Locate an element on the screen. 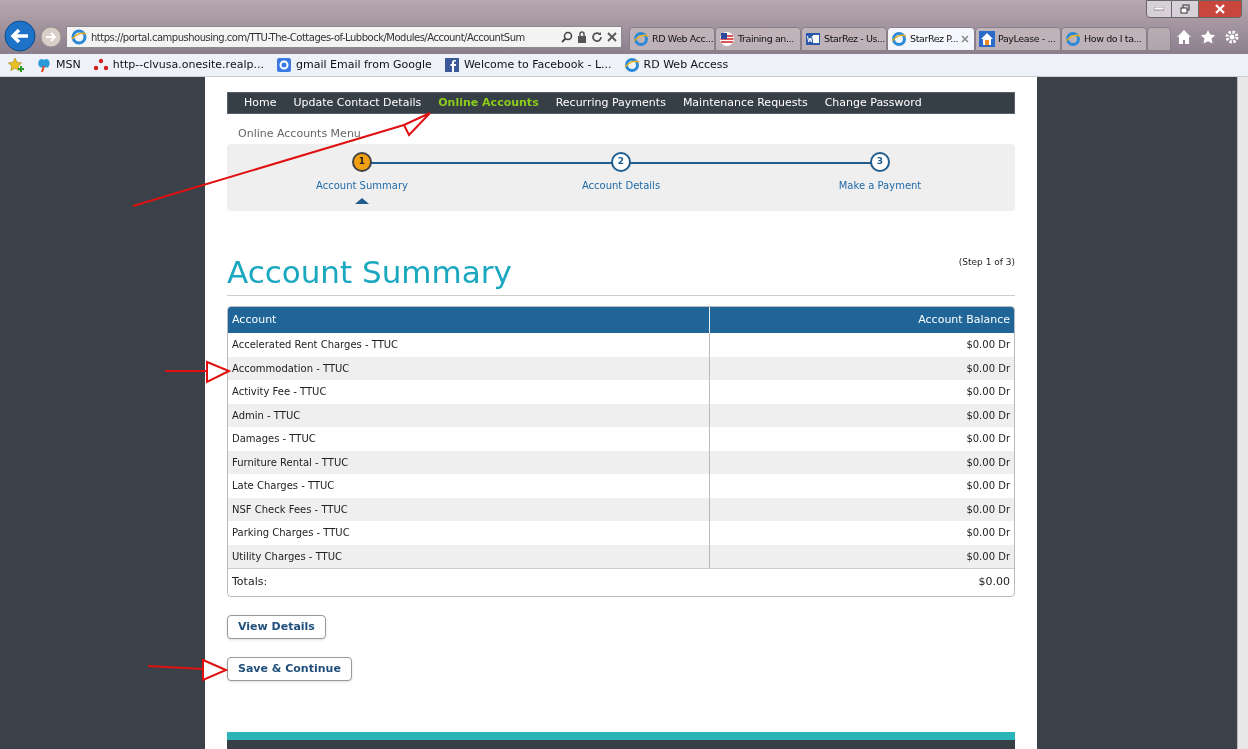 The height and width of the screenshot is (749, 1248). favorite-link: MSN is located at coordinates (58, 65).